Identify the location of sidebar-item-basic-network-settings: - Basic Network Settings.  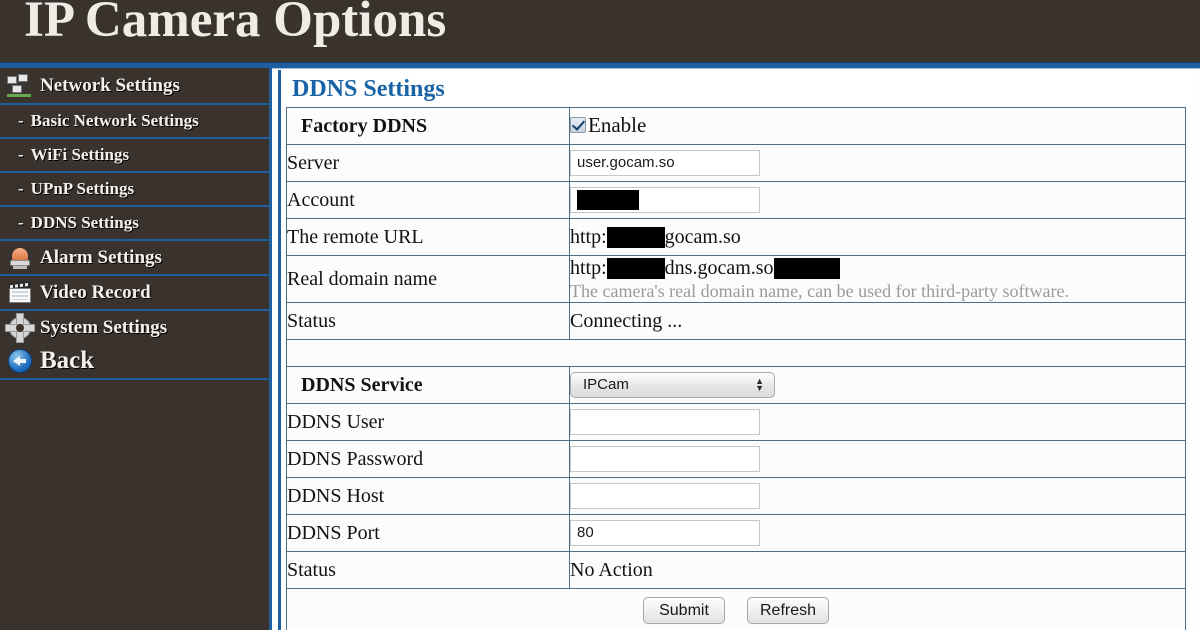
(134, 120).